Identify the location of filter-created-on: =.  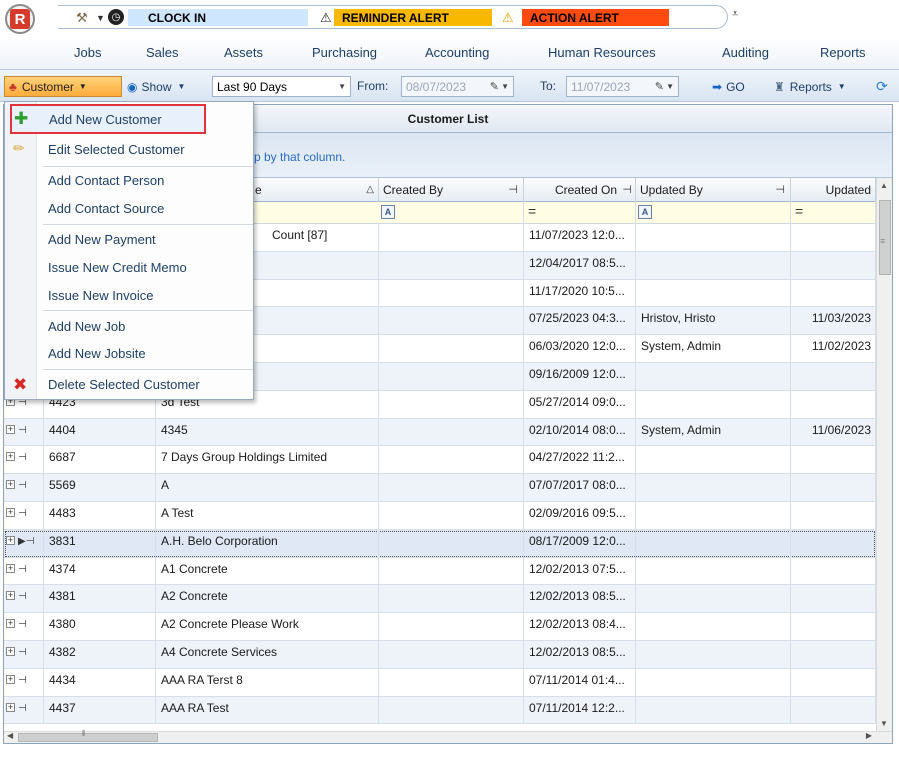
(580, 213).